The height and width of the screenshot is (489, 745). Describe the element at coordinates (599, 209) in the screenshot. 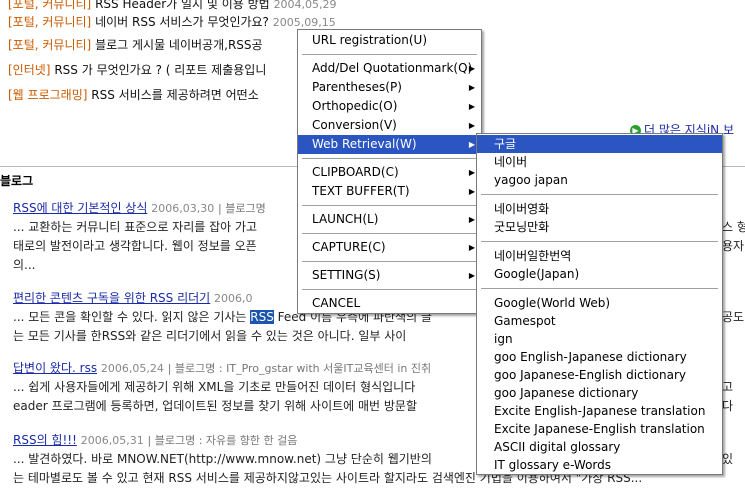

I see `submenu-item: 네이버영화` at that location.